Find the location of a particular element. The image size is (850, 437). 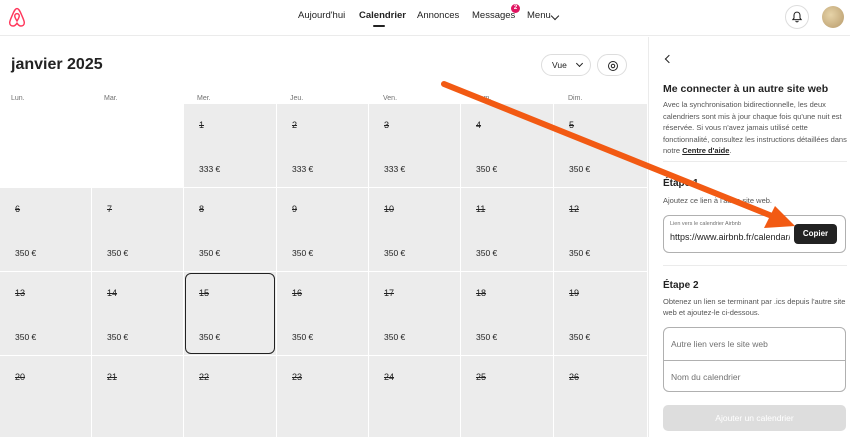

link-field-label: Lien vers le calendrier Airbnb is located at coordinates (705, 224).